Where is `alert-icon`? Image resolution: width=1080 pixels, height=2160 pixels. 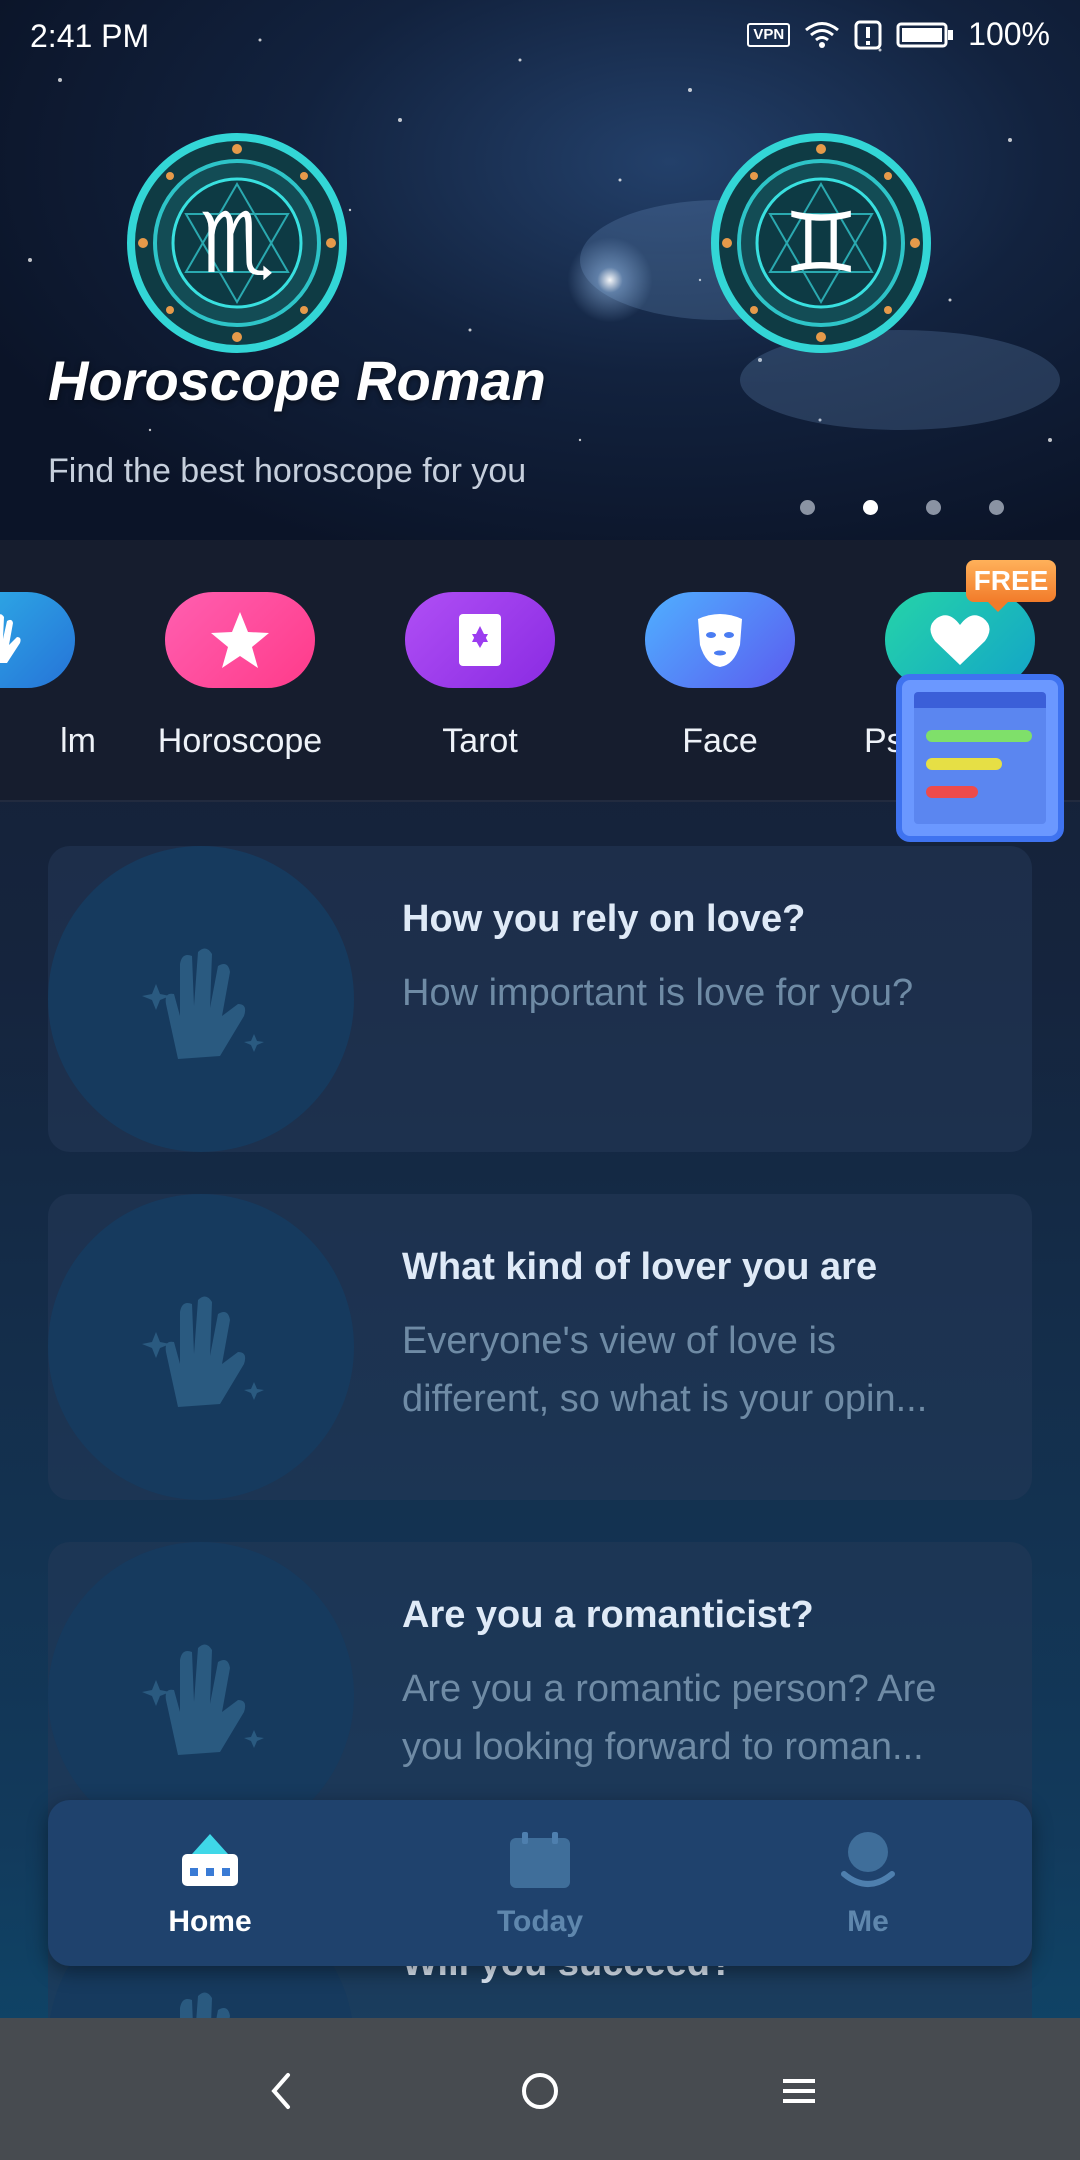 alert-icon is located at coordinates (868, 34).